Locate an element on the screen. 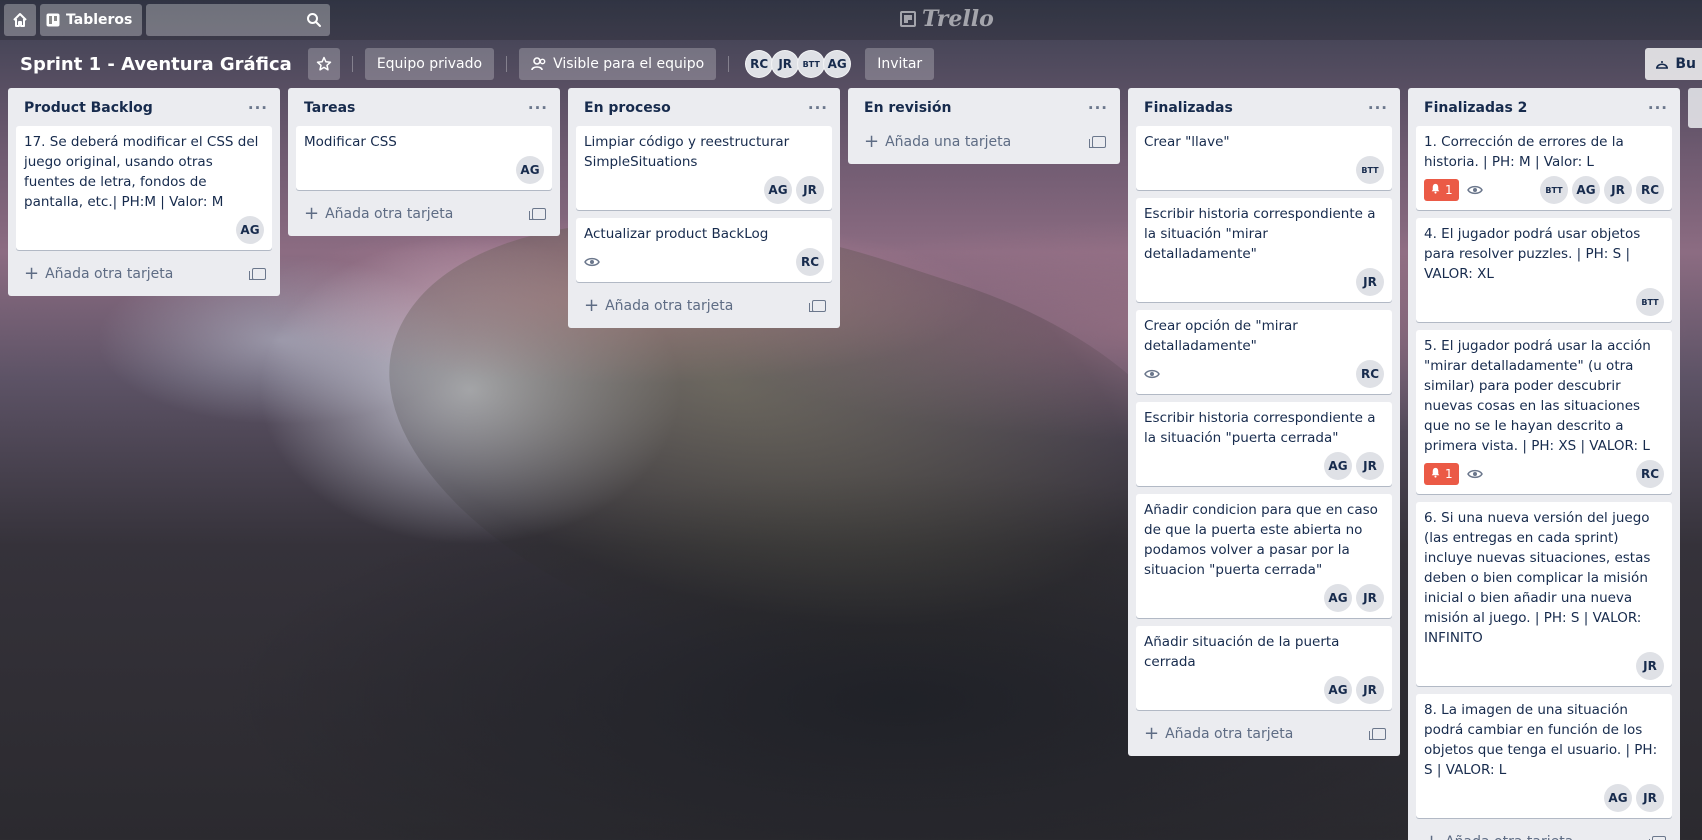  card: Crear opción de "mirar detalladamente" RC is located at coordinates (1264, 352).